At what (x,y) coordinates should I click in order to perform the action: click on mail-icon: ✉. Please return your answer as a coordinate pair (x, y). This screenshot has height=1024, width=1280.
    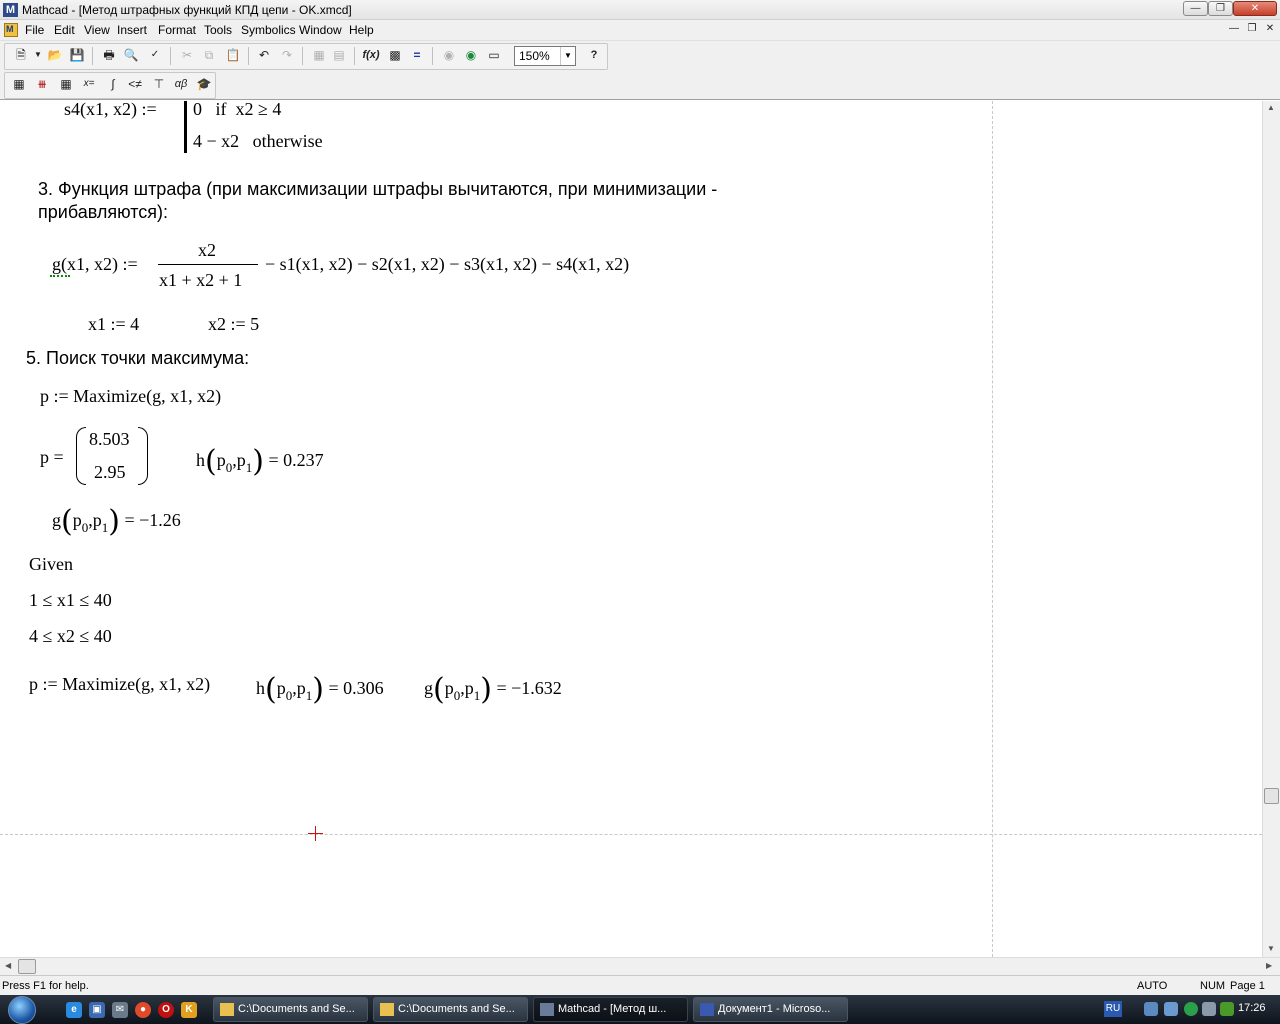
    Looking at the image, I should click on (120, 1010).